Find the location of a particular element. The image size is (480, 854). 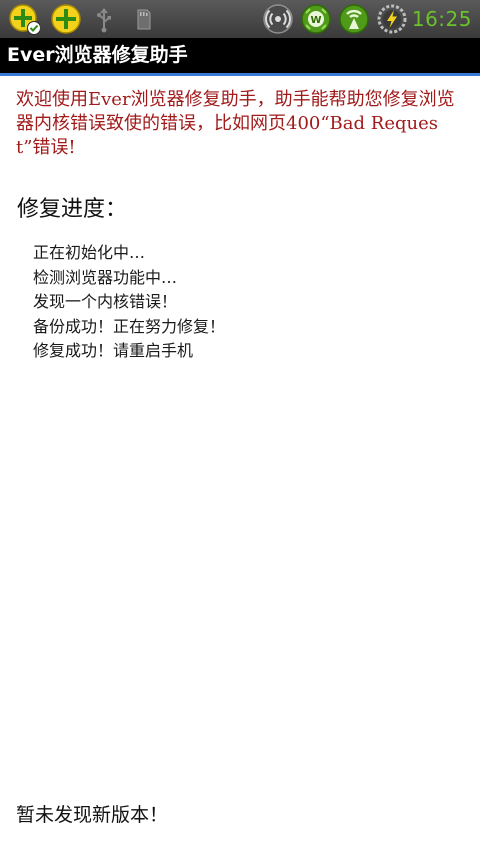

app-title-bar: Ever浏览器修复助手 is located at coordinates (240, 57).